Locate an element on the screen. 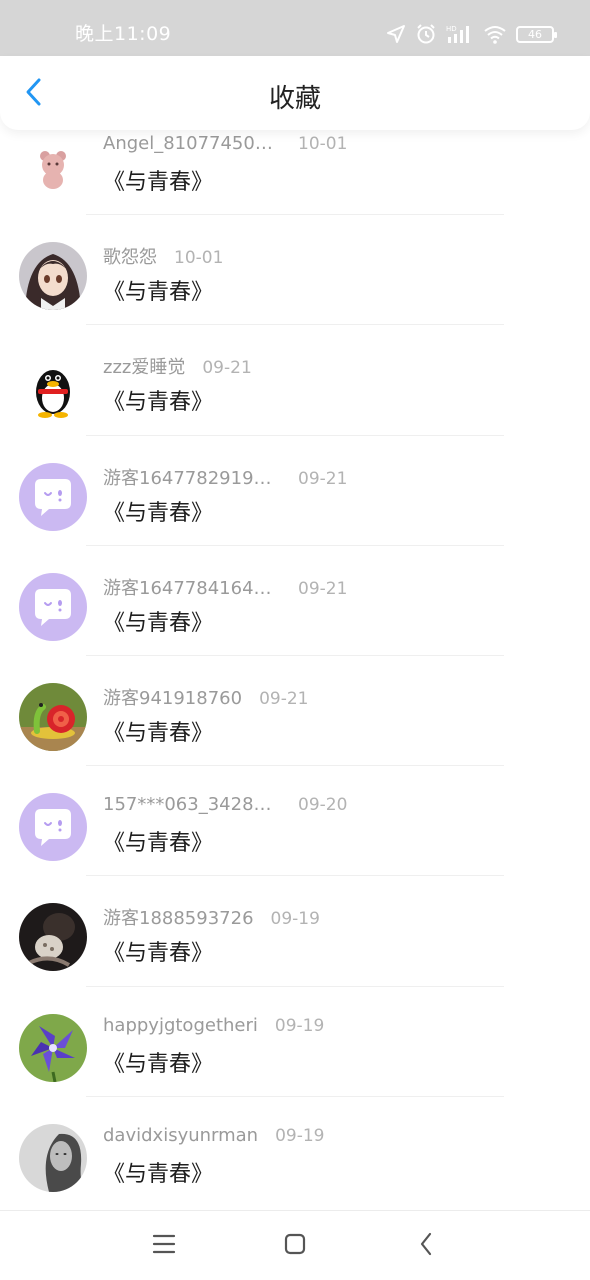  system-nav-bar is located at coordinates (295, 1245).